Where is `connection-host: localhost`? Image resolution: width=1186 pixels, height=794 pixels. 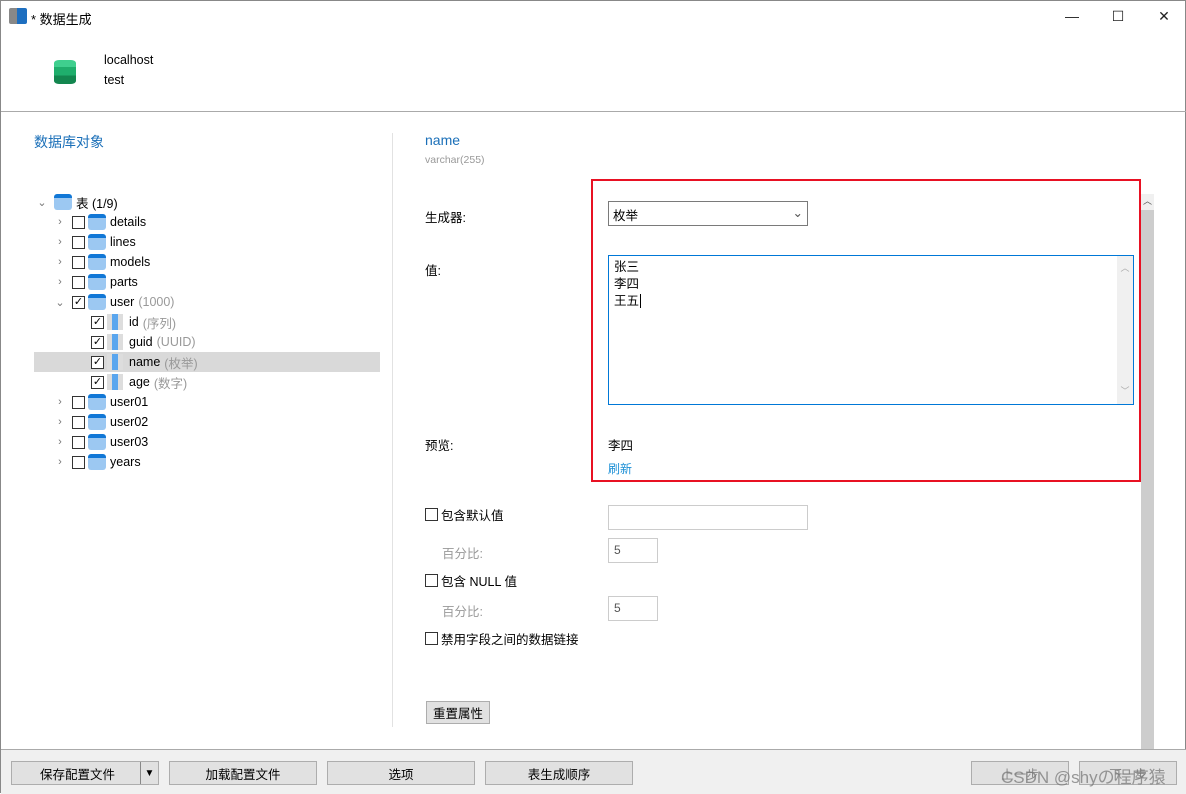 connection-host: localhost is located at coordinates (129, 60).